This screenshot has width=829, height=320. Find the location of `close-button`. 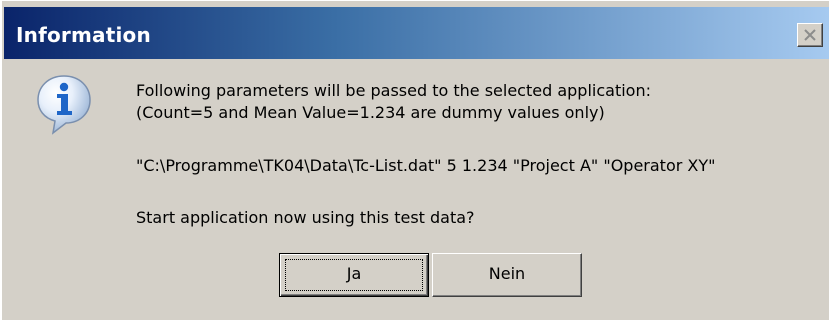

close-button is located at coordinates (810, 35).